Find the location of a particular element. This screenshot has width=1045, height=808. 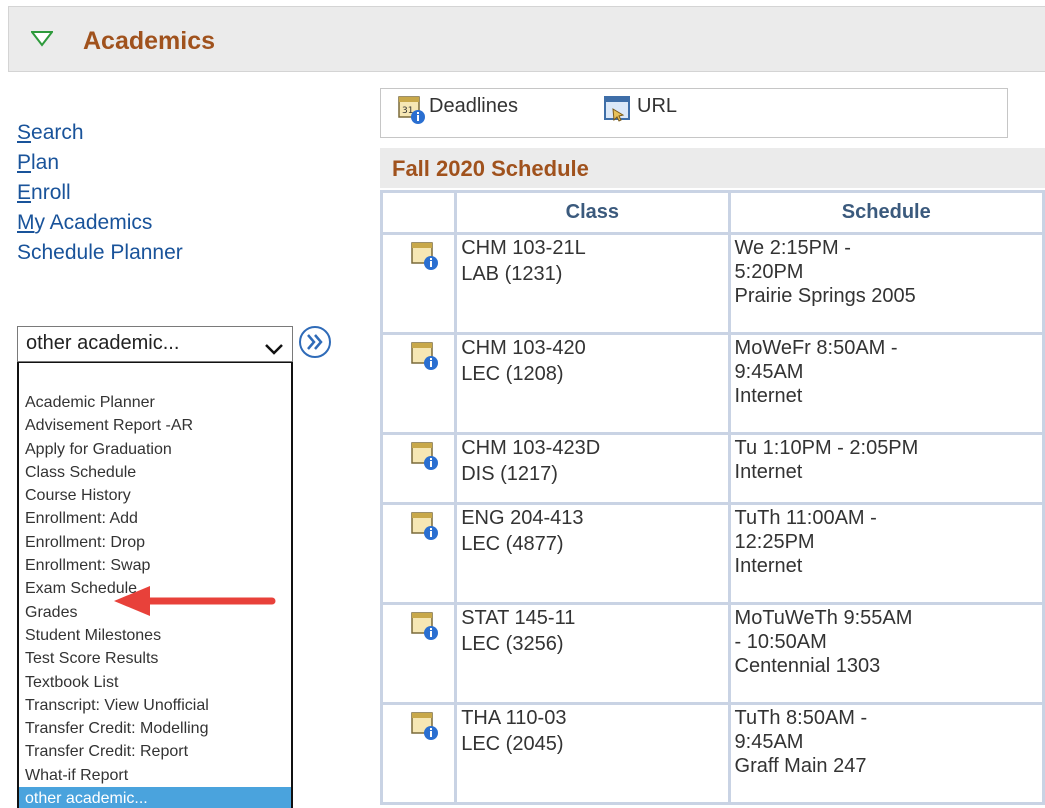

nav-link-my-academics: My Academics is located at coordinates (100, 223).